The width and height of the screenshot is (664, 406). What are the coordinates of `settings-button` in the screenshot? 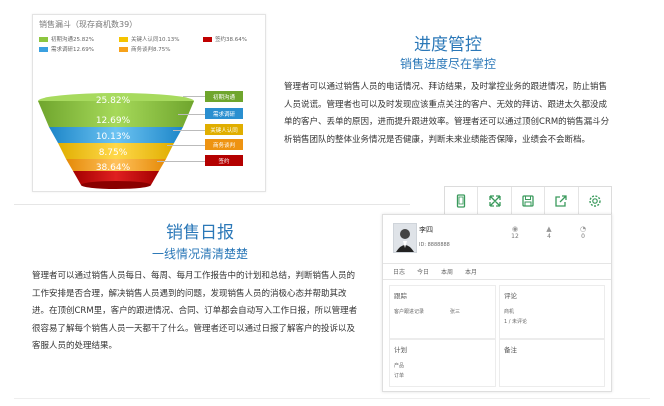 It's located at (595, 201).